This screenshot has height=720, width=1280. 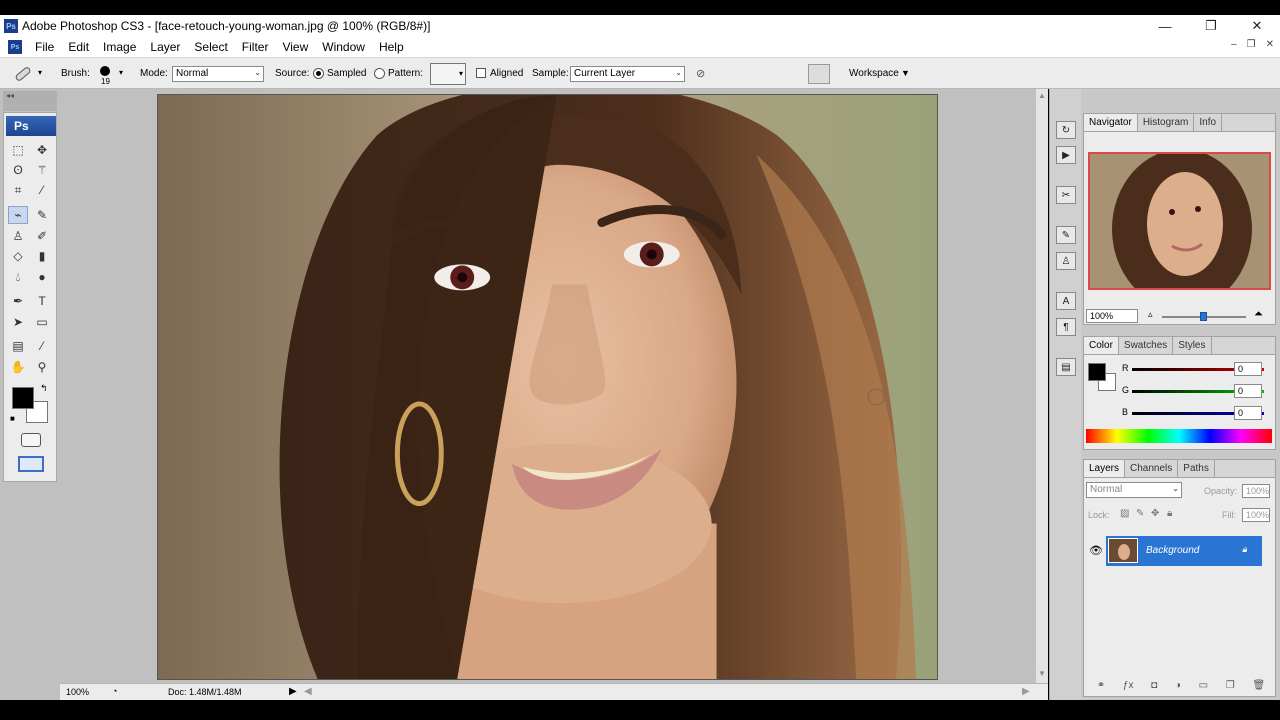 I want to click on menu-window: Window, so click(x=343, y=47).